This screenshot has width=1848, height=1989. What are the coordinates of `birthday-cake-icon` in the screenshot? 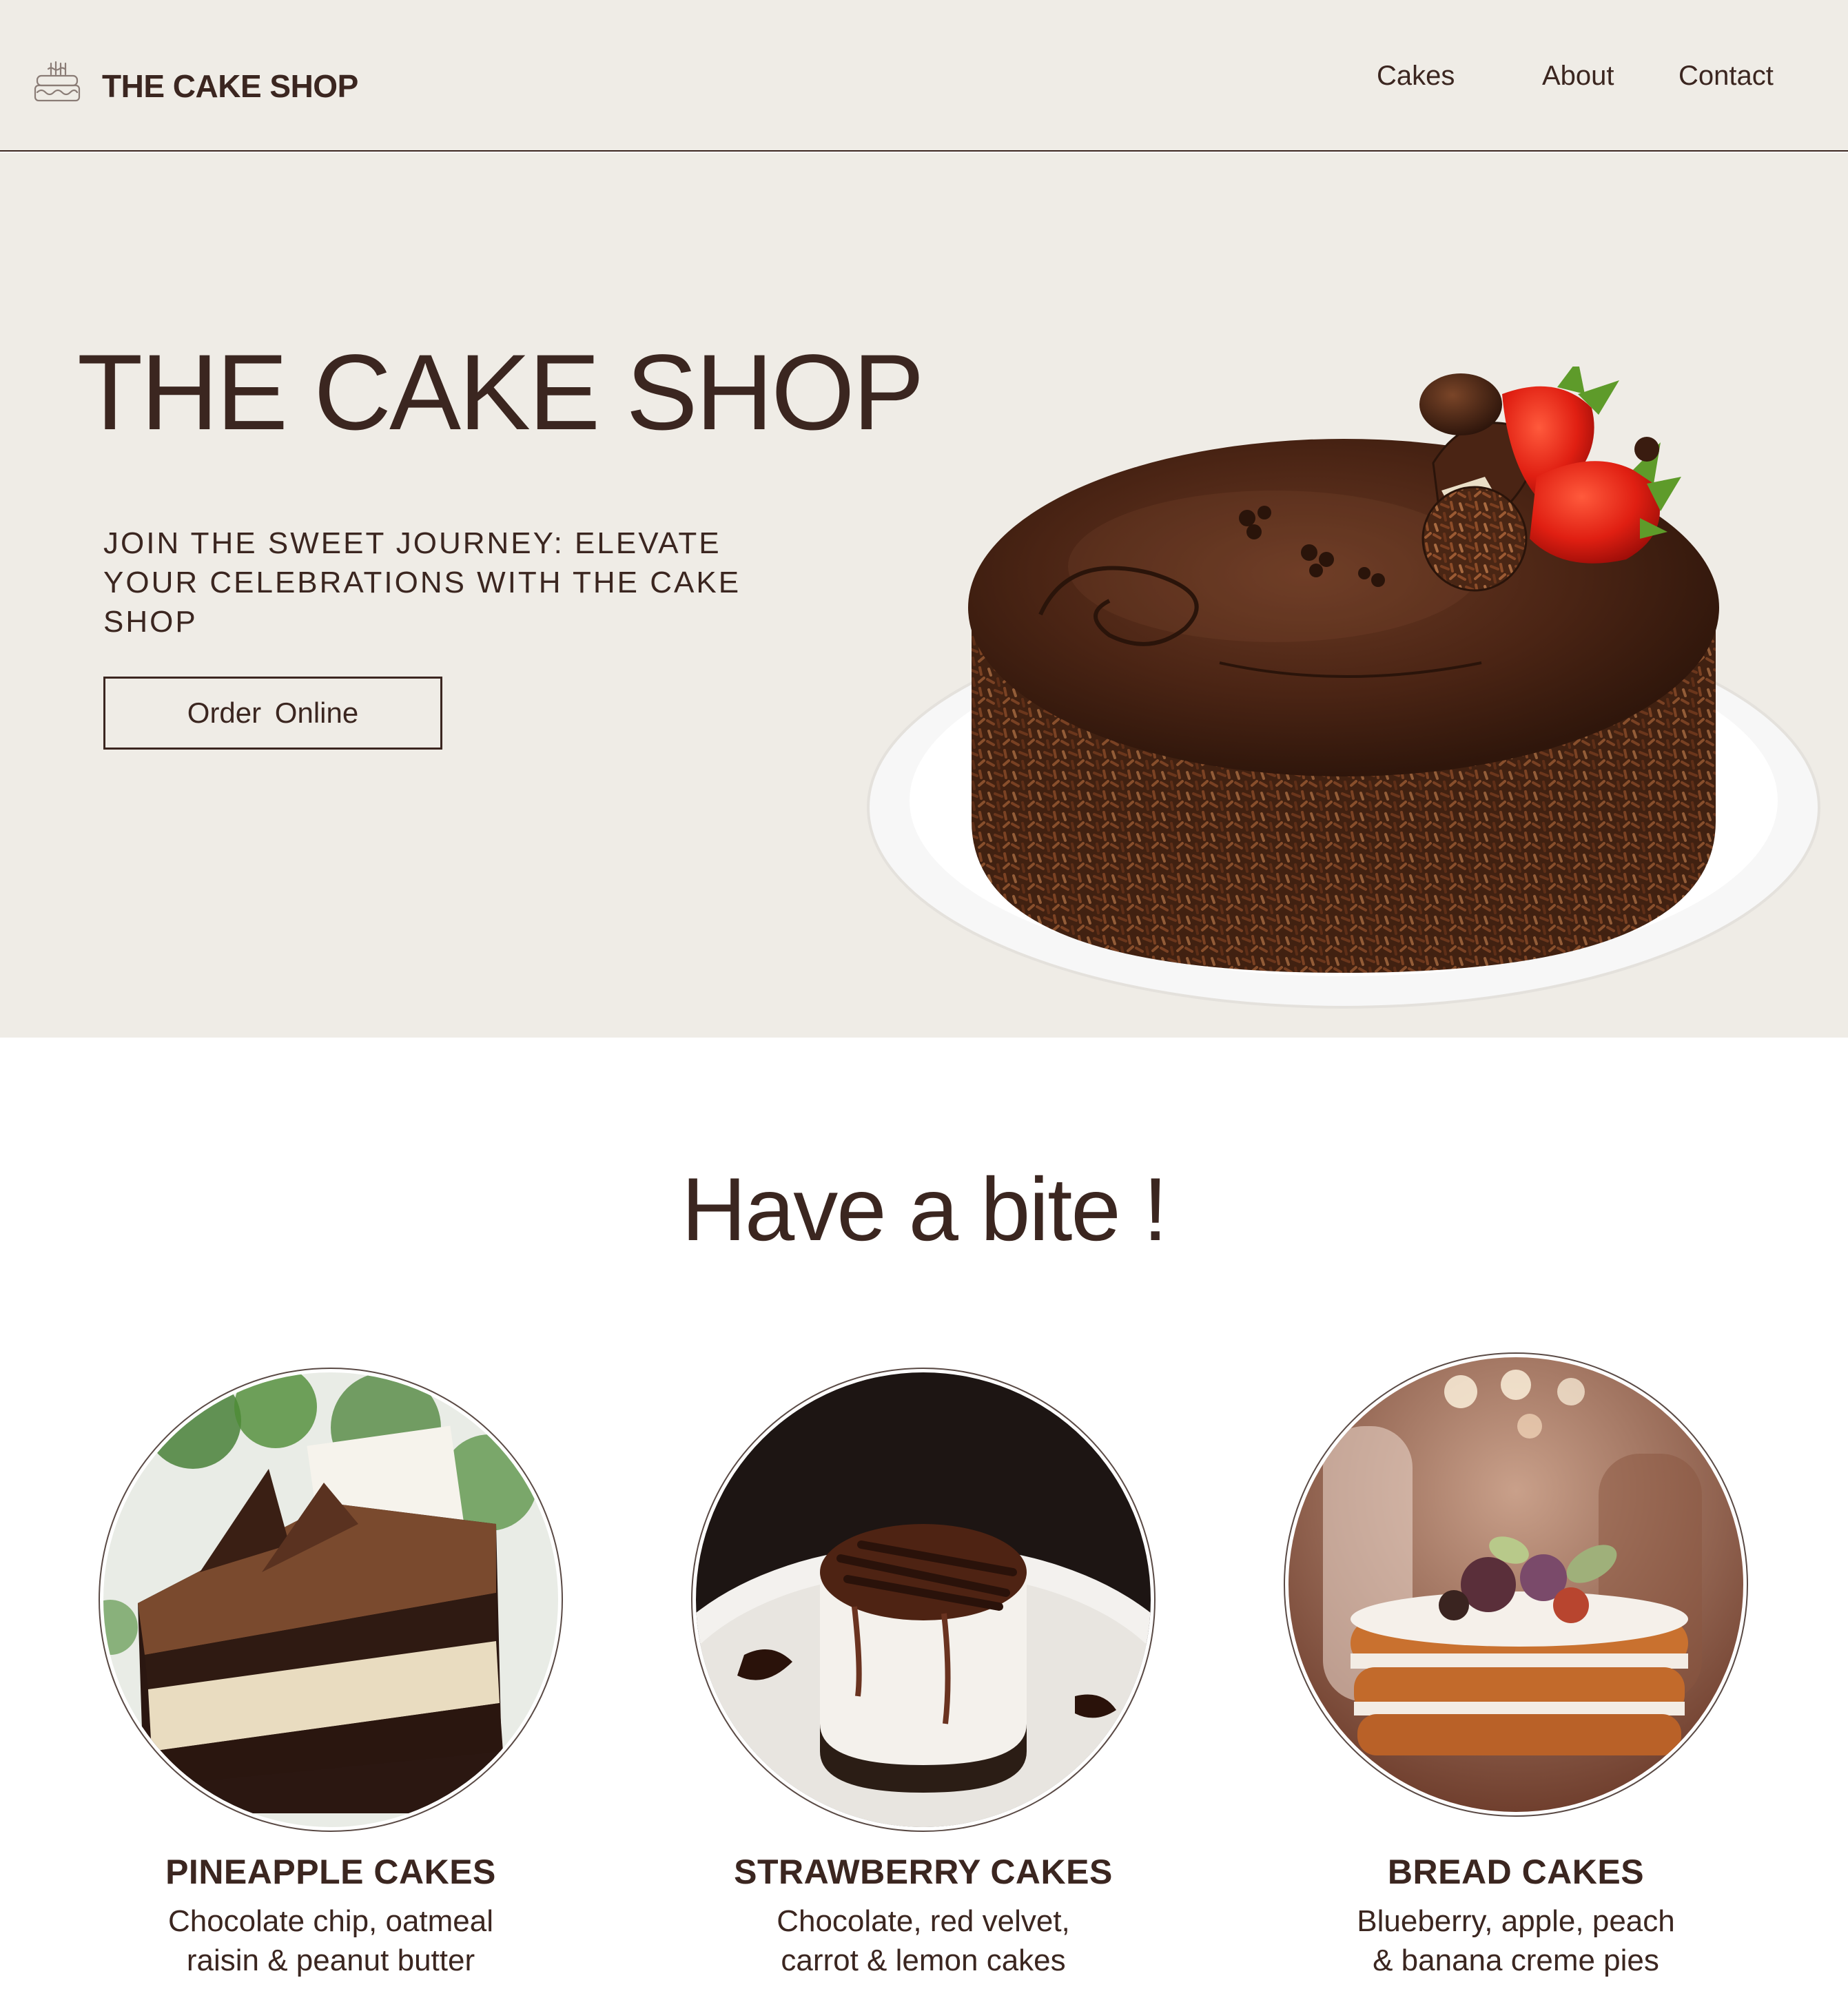 It's located at (57, 82).